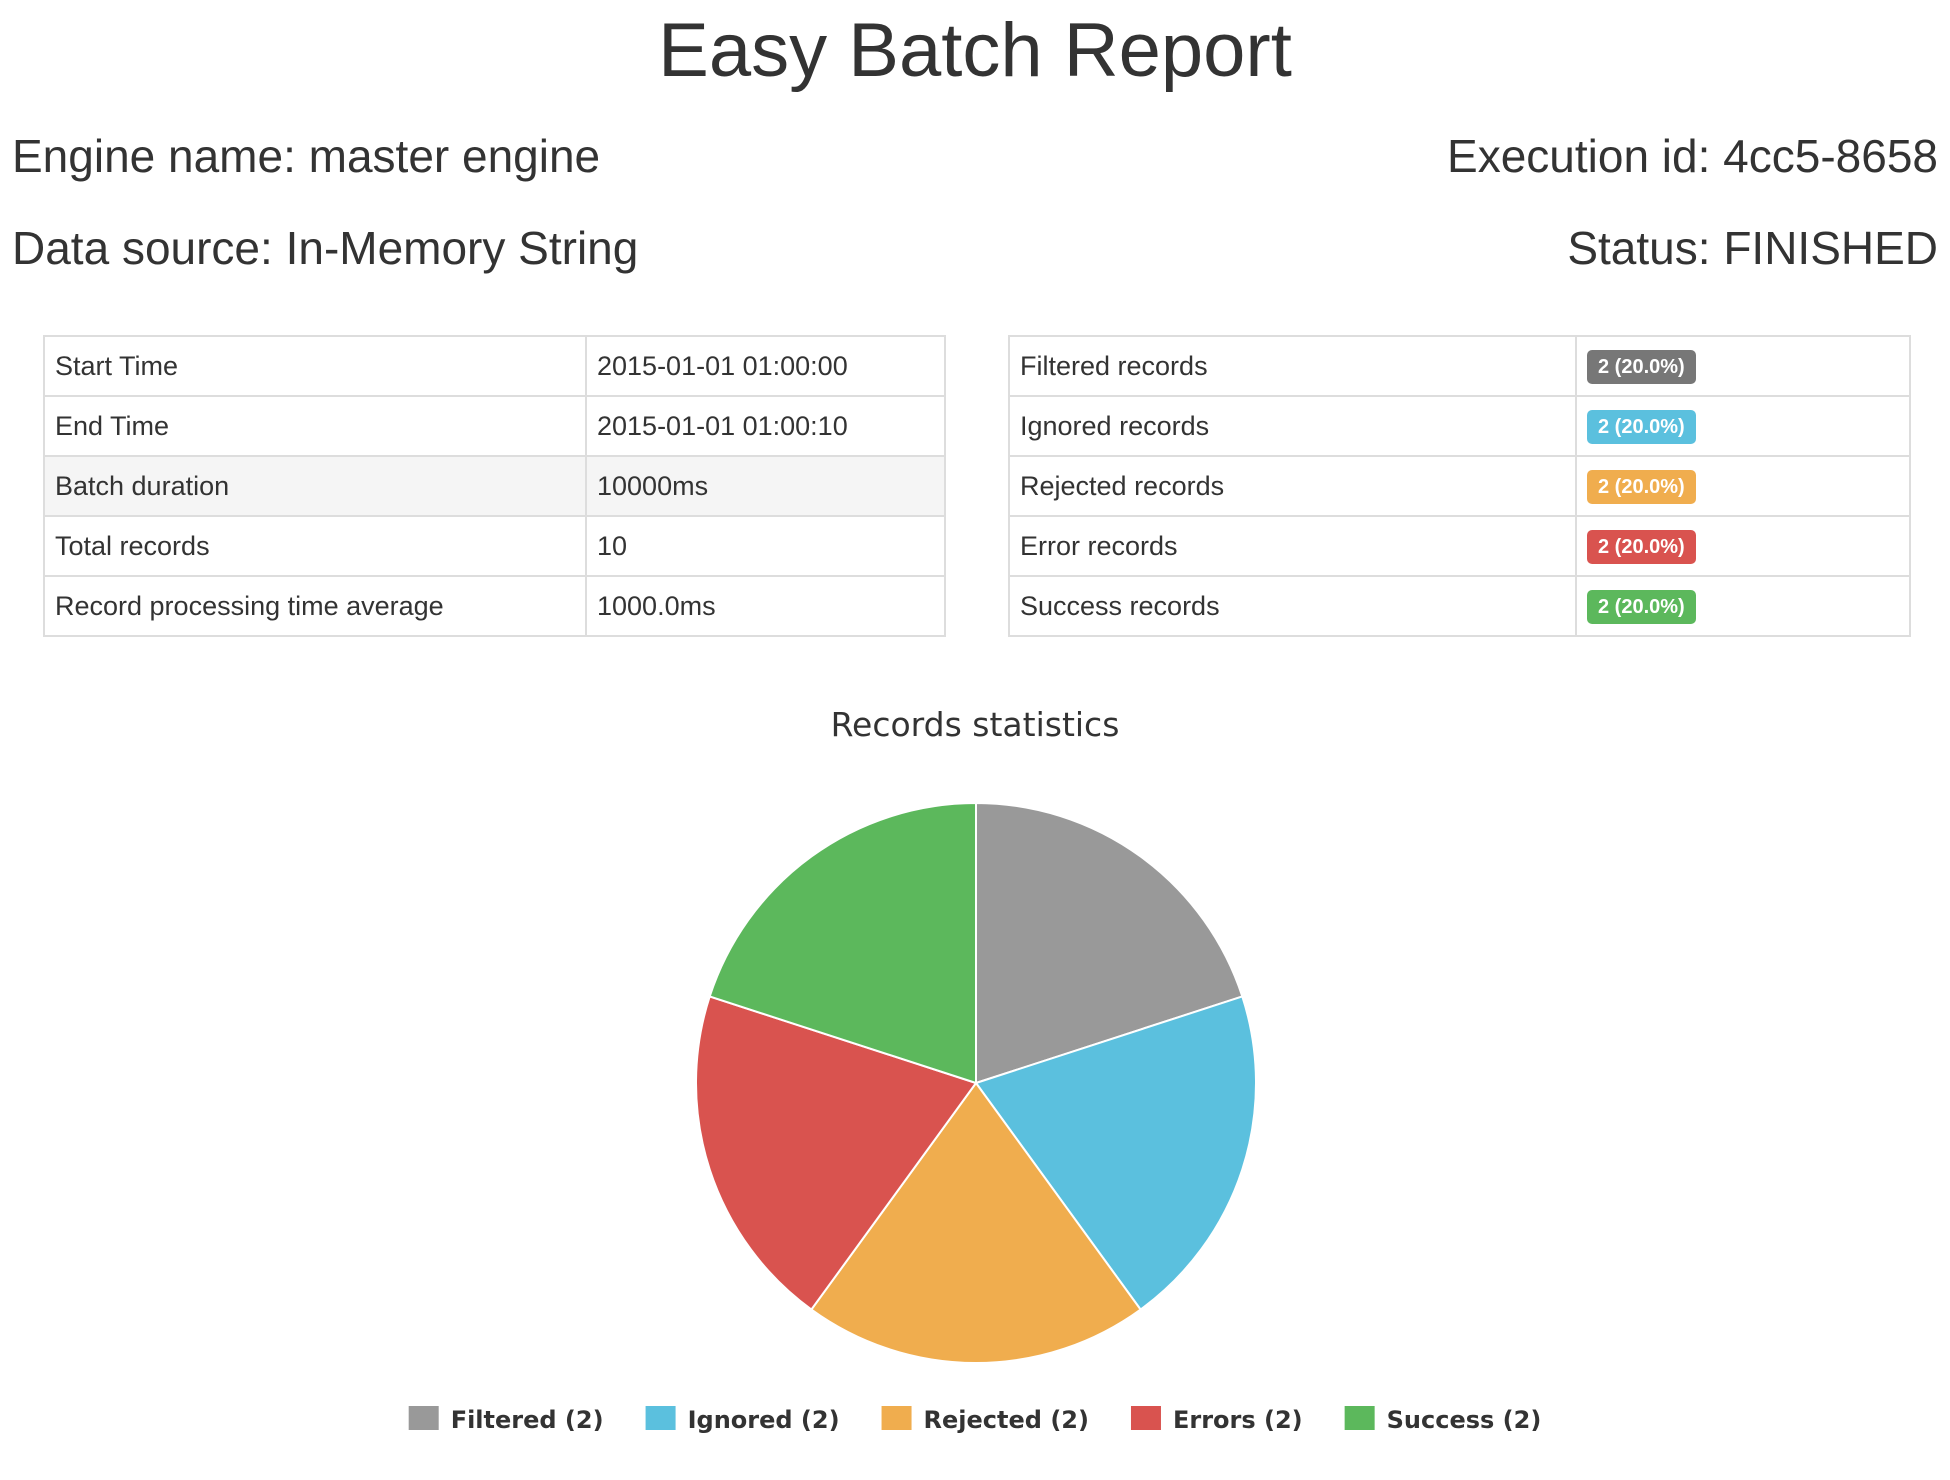  I want to click on page-title: Easy Batch Report, so click(975, 50).